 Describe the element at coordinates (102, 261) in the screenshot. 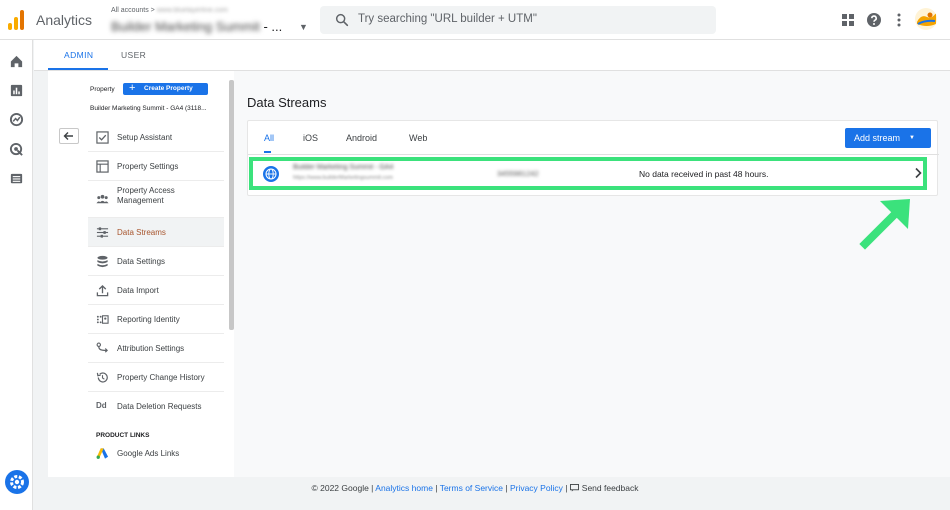

I see `database-icon` at that location.